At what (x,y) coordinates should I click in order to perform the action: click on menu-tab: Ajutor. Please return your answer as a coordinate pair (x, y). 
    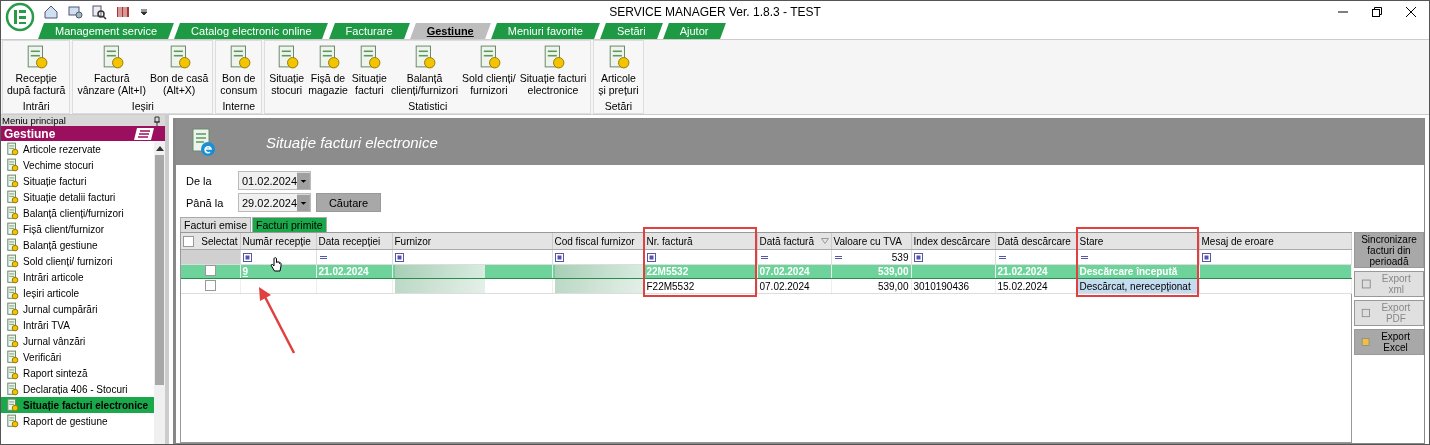
    Looking at the image, I should click on (694, 31).